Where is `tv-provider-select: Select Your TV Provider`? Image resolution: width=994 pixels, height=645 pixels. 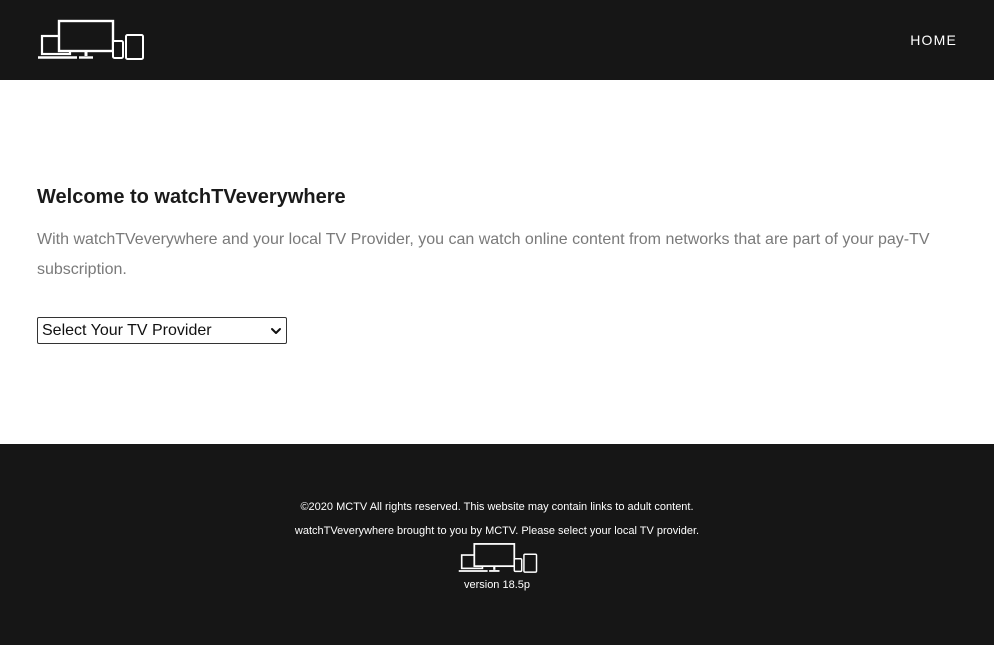 tv-provider-select: Select Your TV Provider is located at coordinates (162, 330).